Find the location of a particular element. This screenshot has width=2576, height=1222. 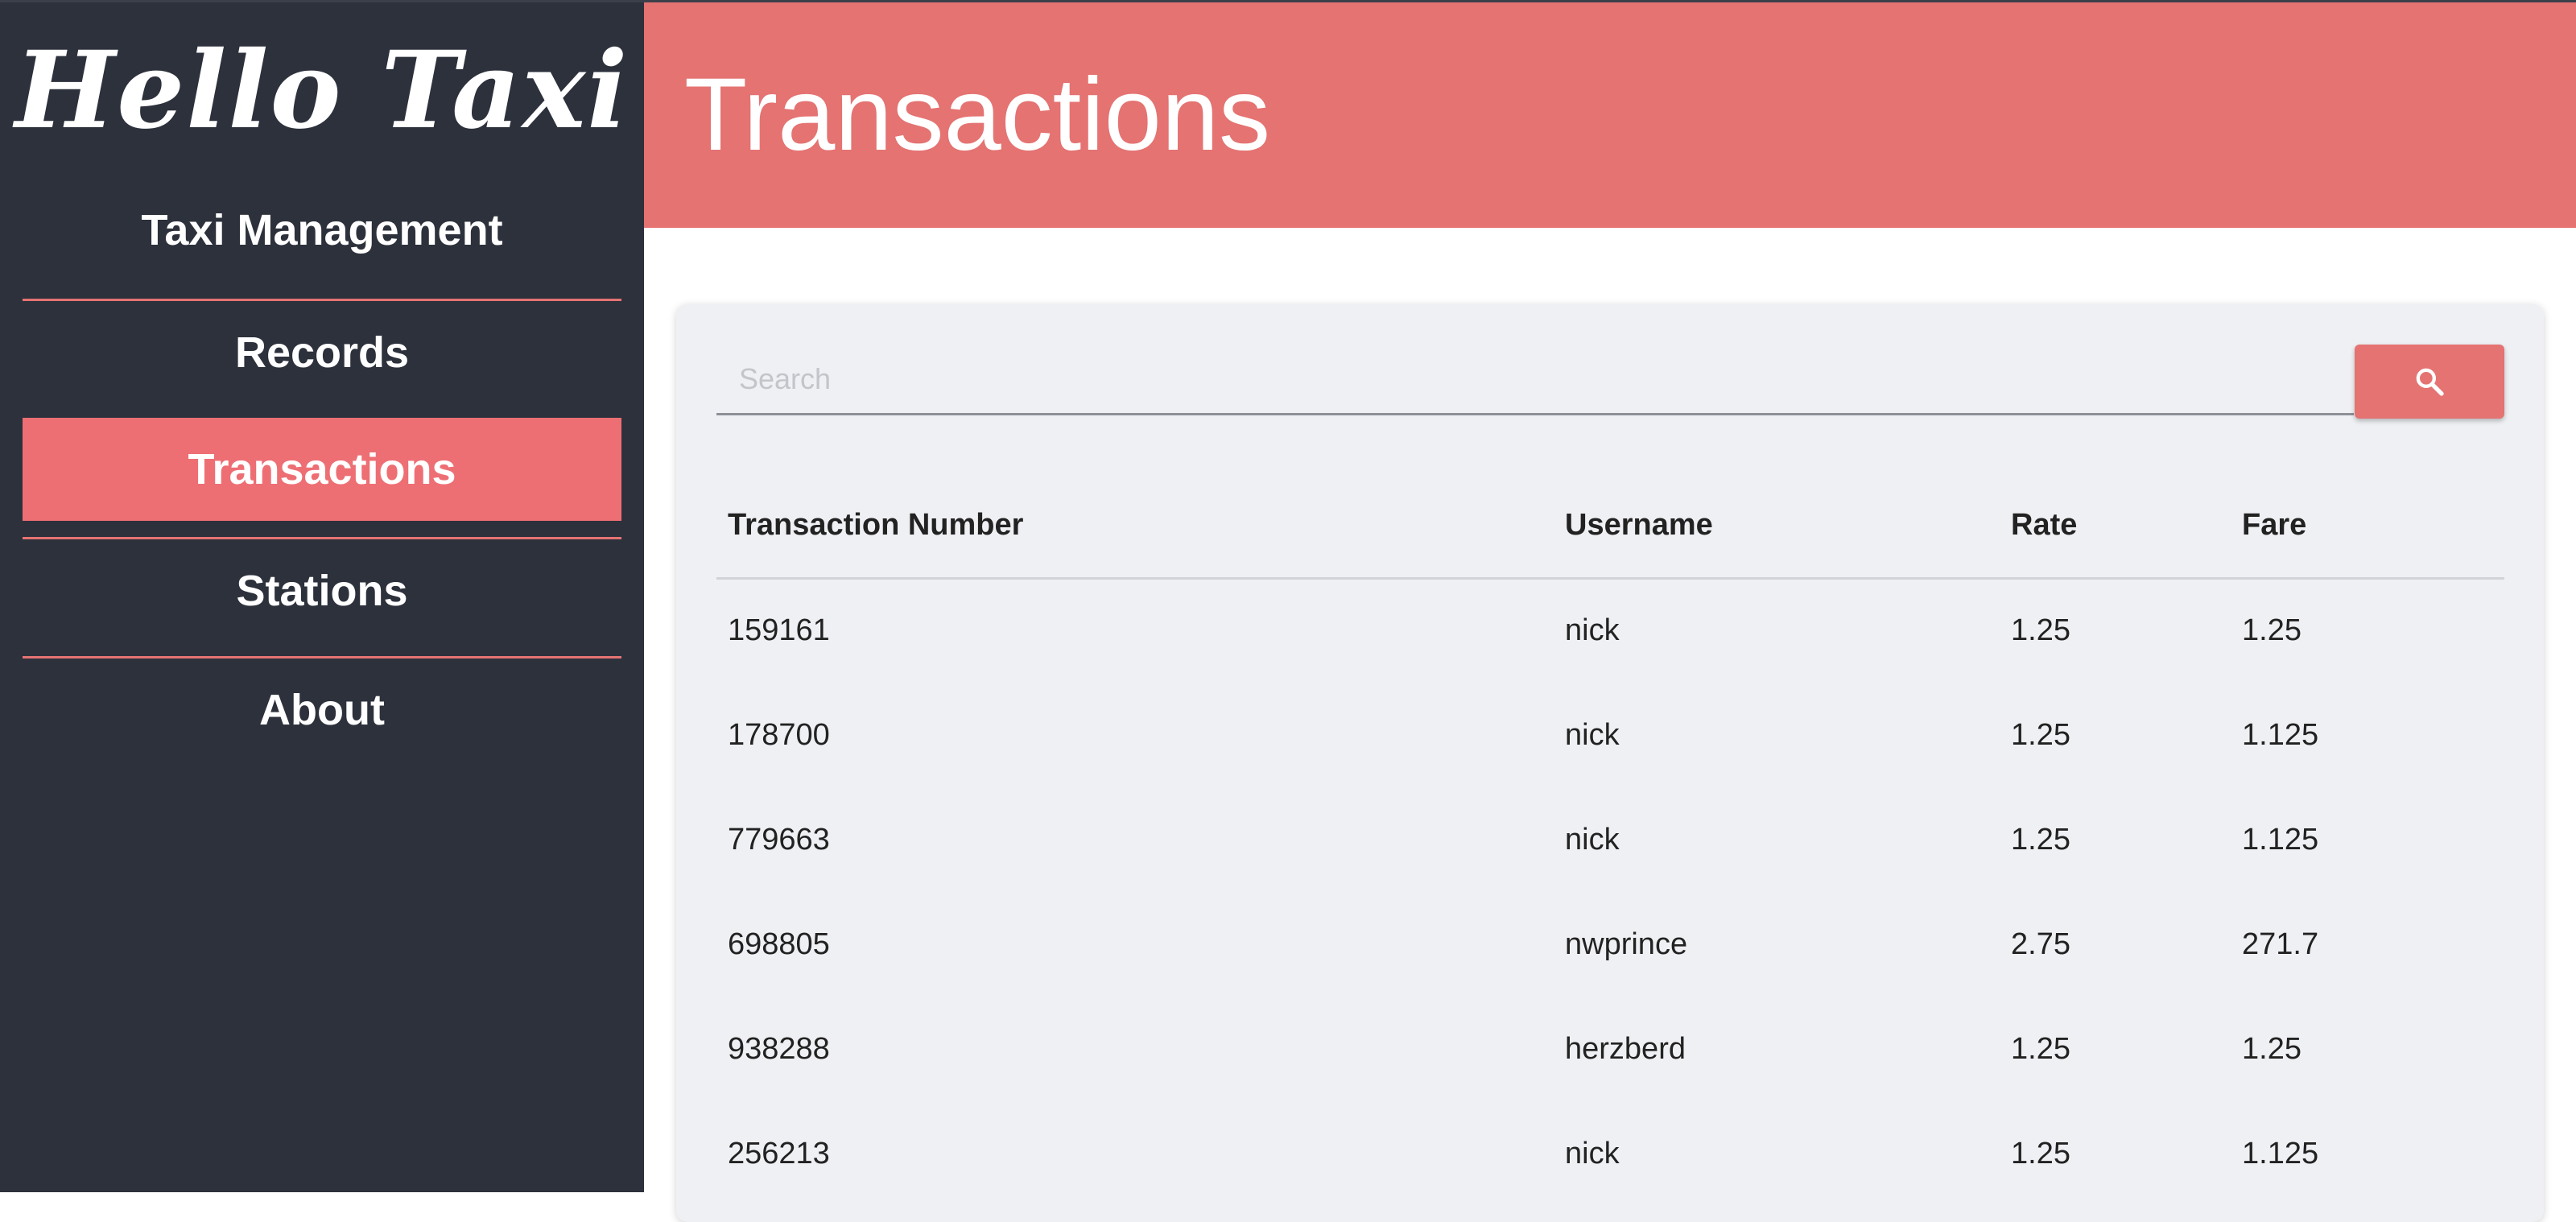

sidebar-item-records: Records is located at coordinates (322, 352).